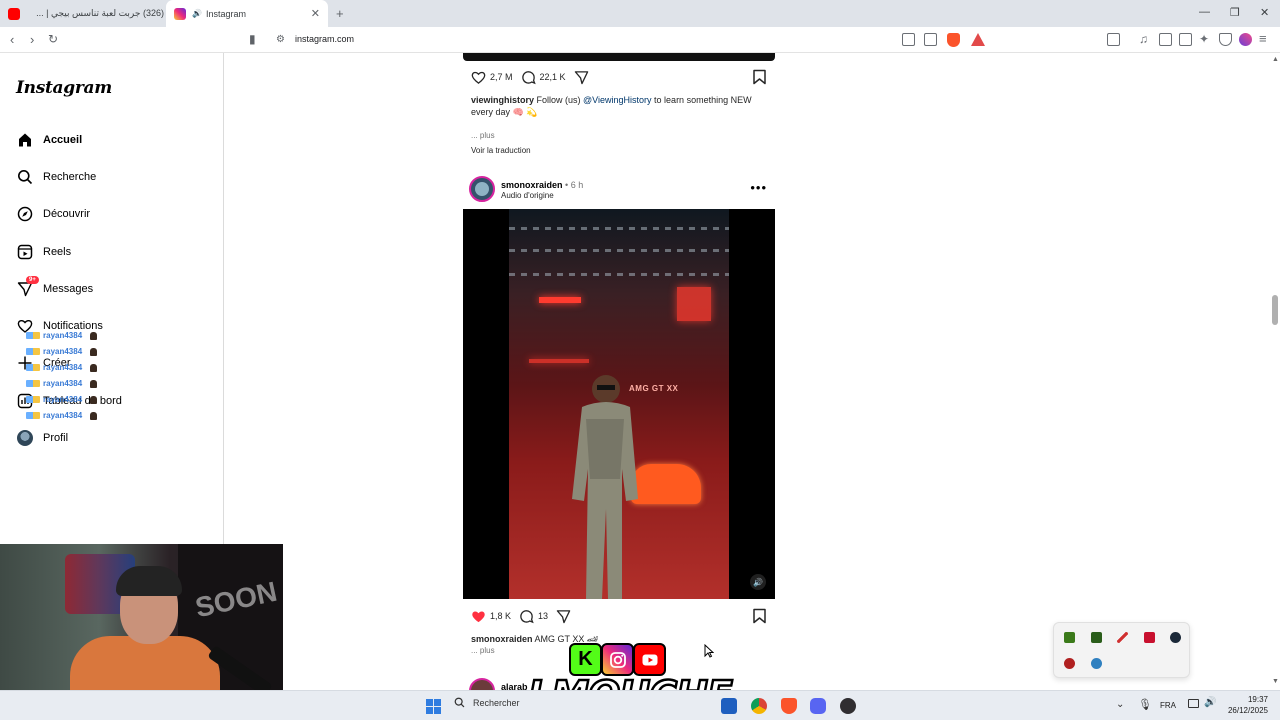 The width and height of the screenshot is (1280, 720). What do you see at coordinates (1263, 38) in the screenshot?
I see `menu-icon: ≡` at bounding box center [1263, 38].